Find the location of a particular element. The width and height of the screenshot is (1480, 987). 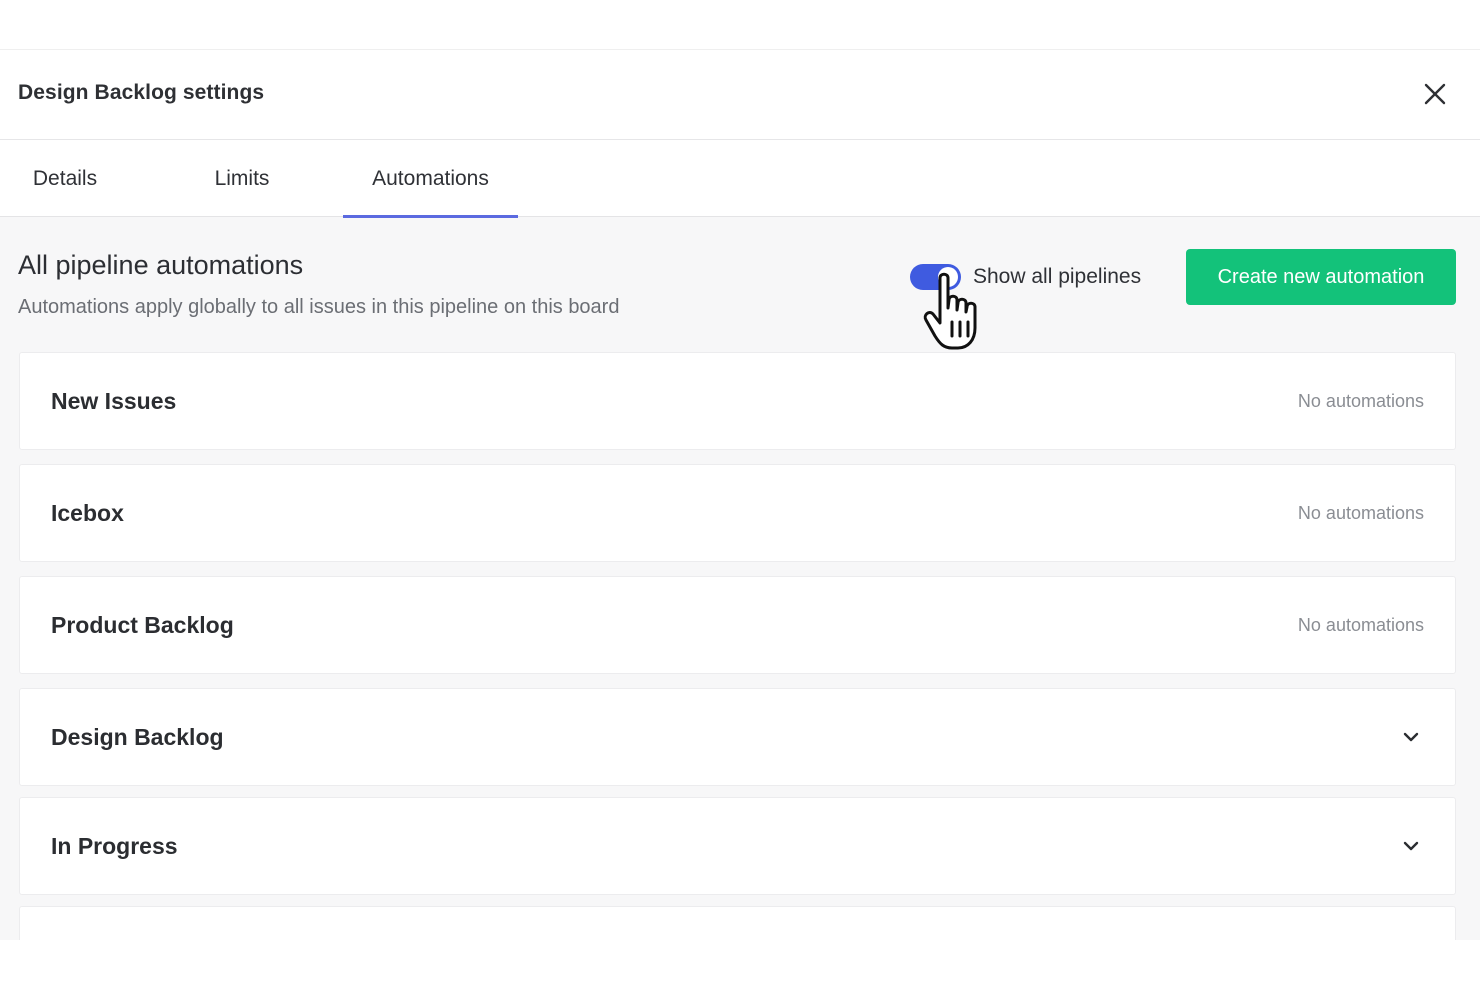

pipeline-row-in-progress: In Progress is located at coordinates (737, 846).